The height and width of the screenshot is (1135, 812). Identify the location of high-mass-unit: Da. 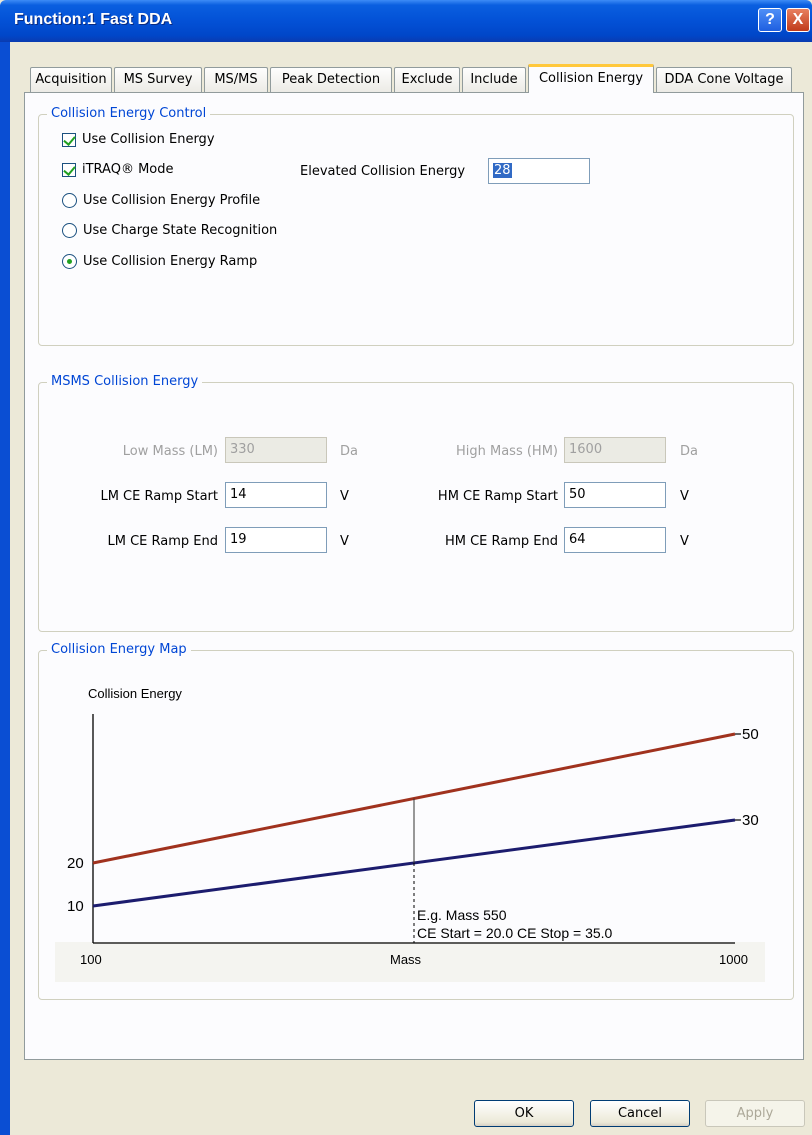
(689, 451).